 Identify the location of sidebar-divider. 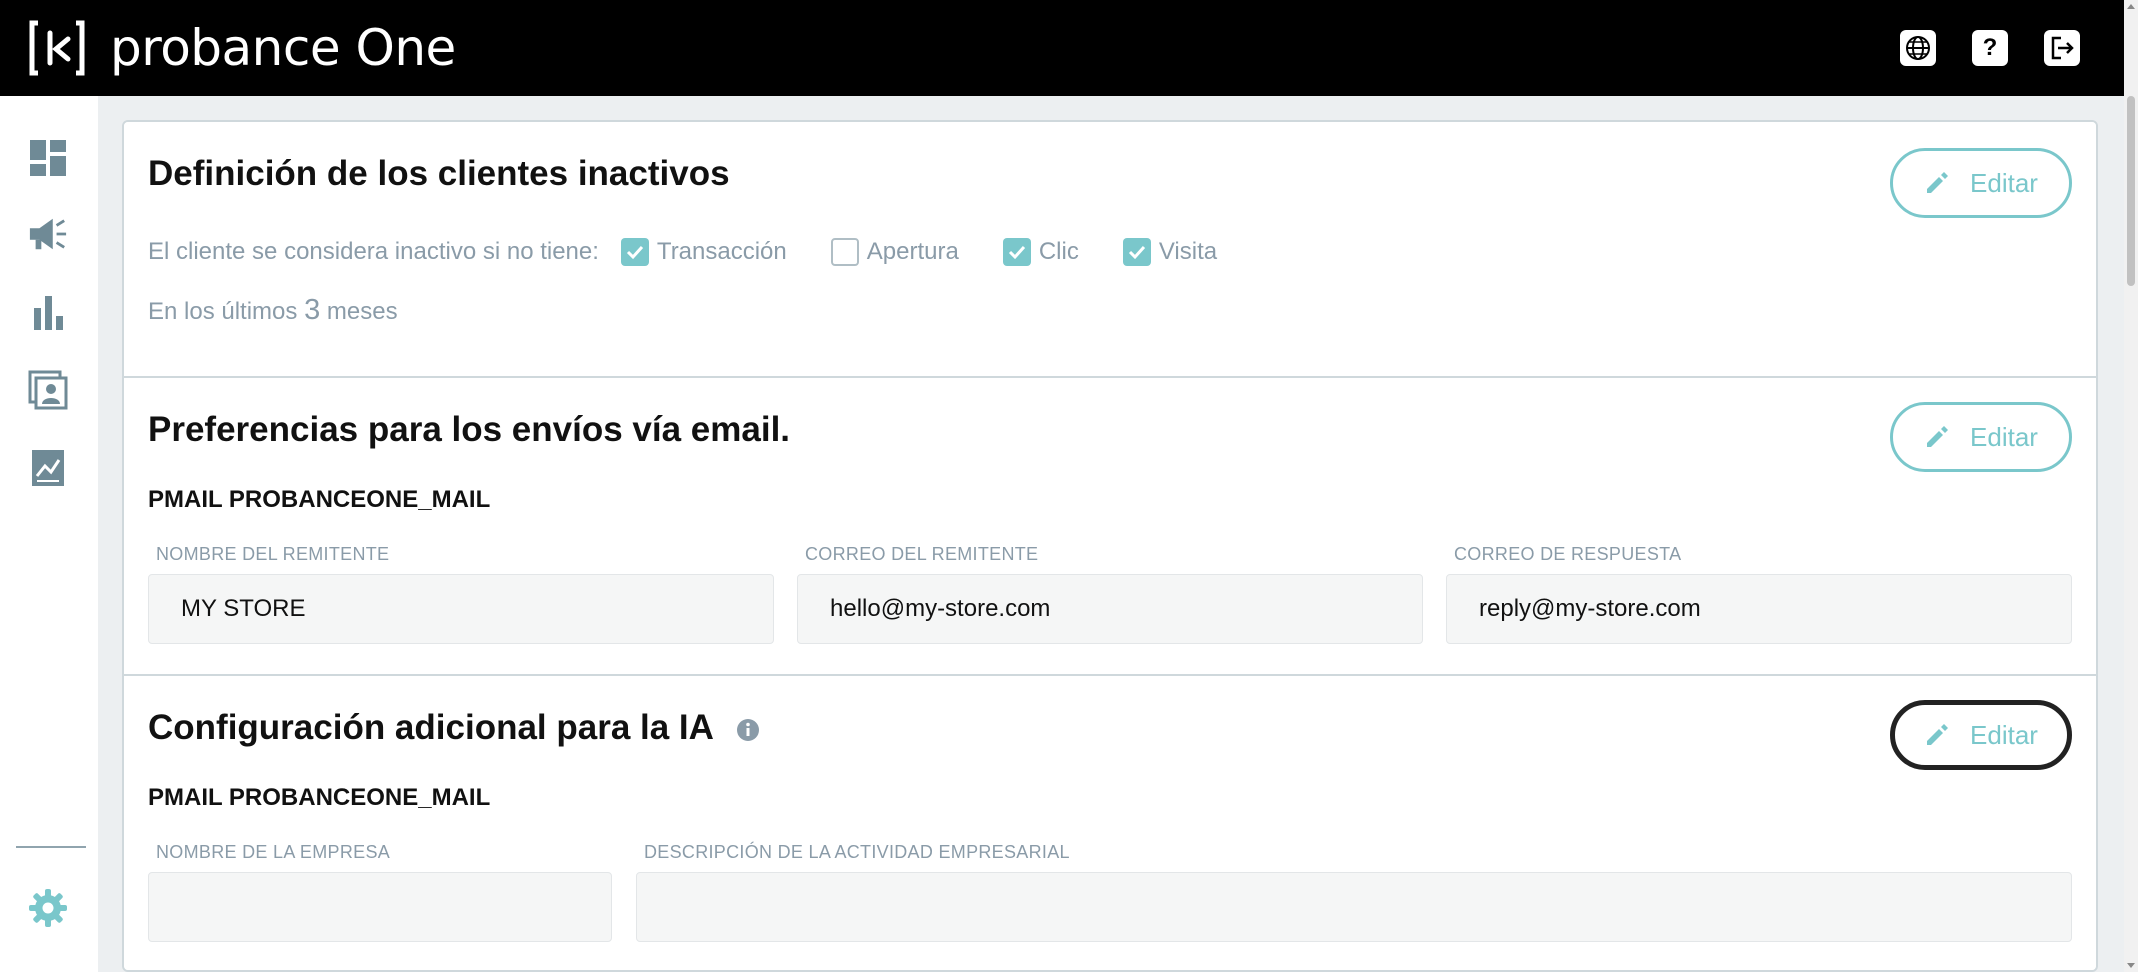
(51, 847).